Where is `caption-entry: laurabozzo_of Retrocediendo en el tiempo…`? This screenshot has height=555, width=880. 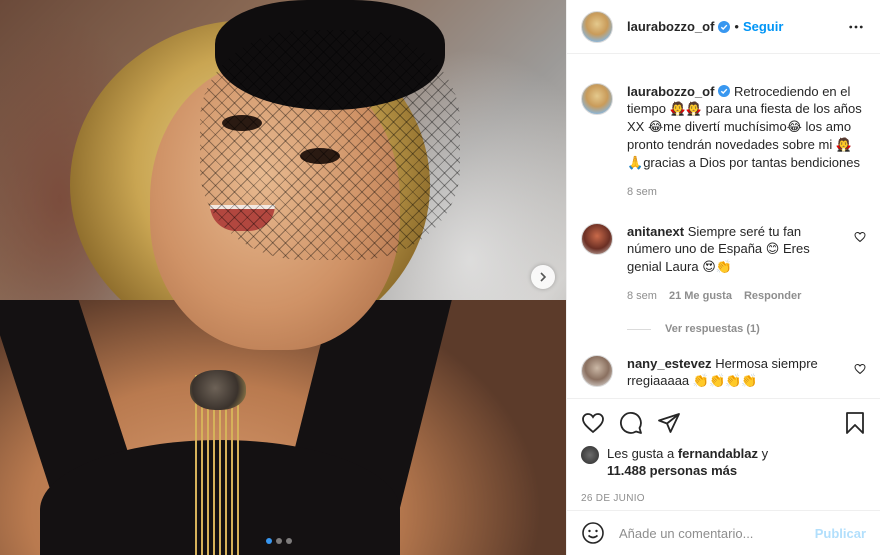
caption-entry: laurabozzo_of Retrocediendo en el tiempo… is located at coordinates (723, 142).